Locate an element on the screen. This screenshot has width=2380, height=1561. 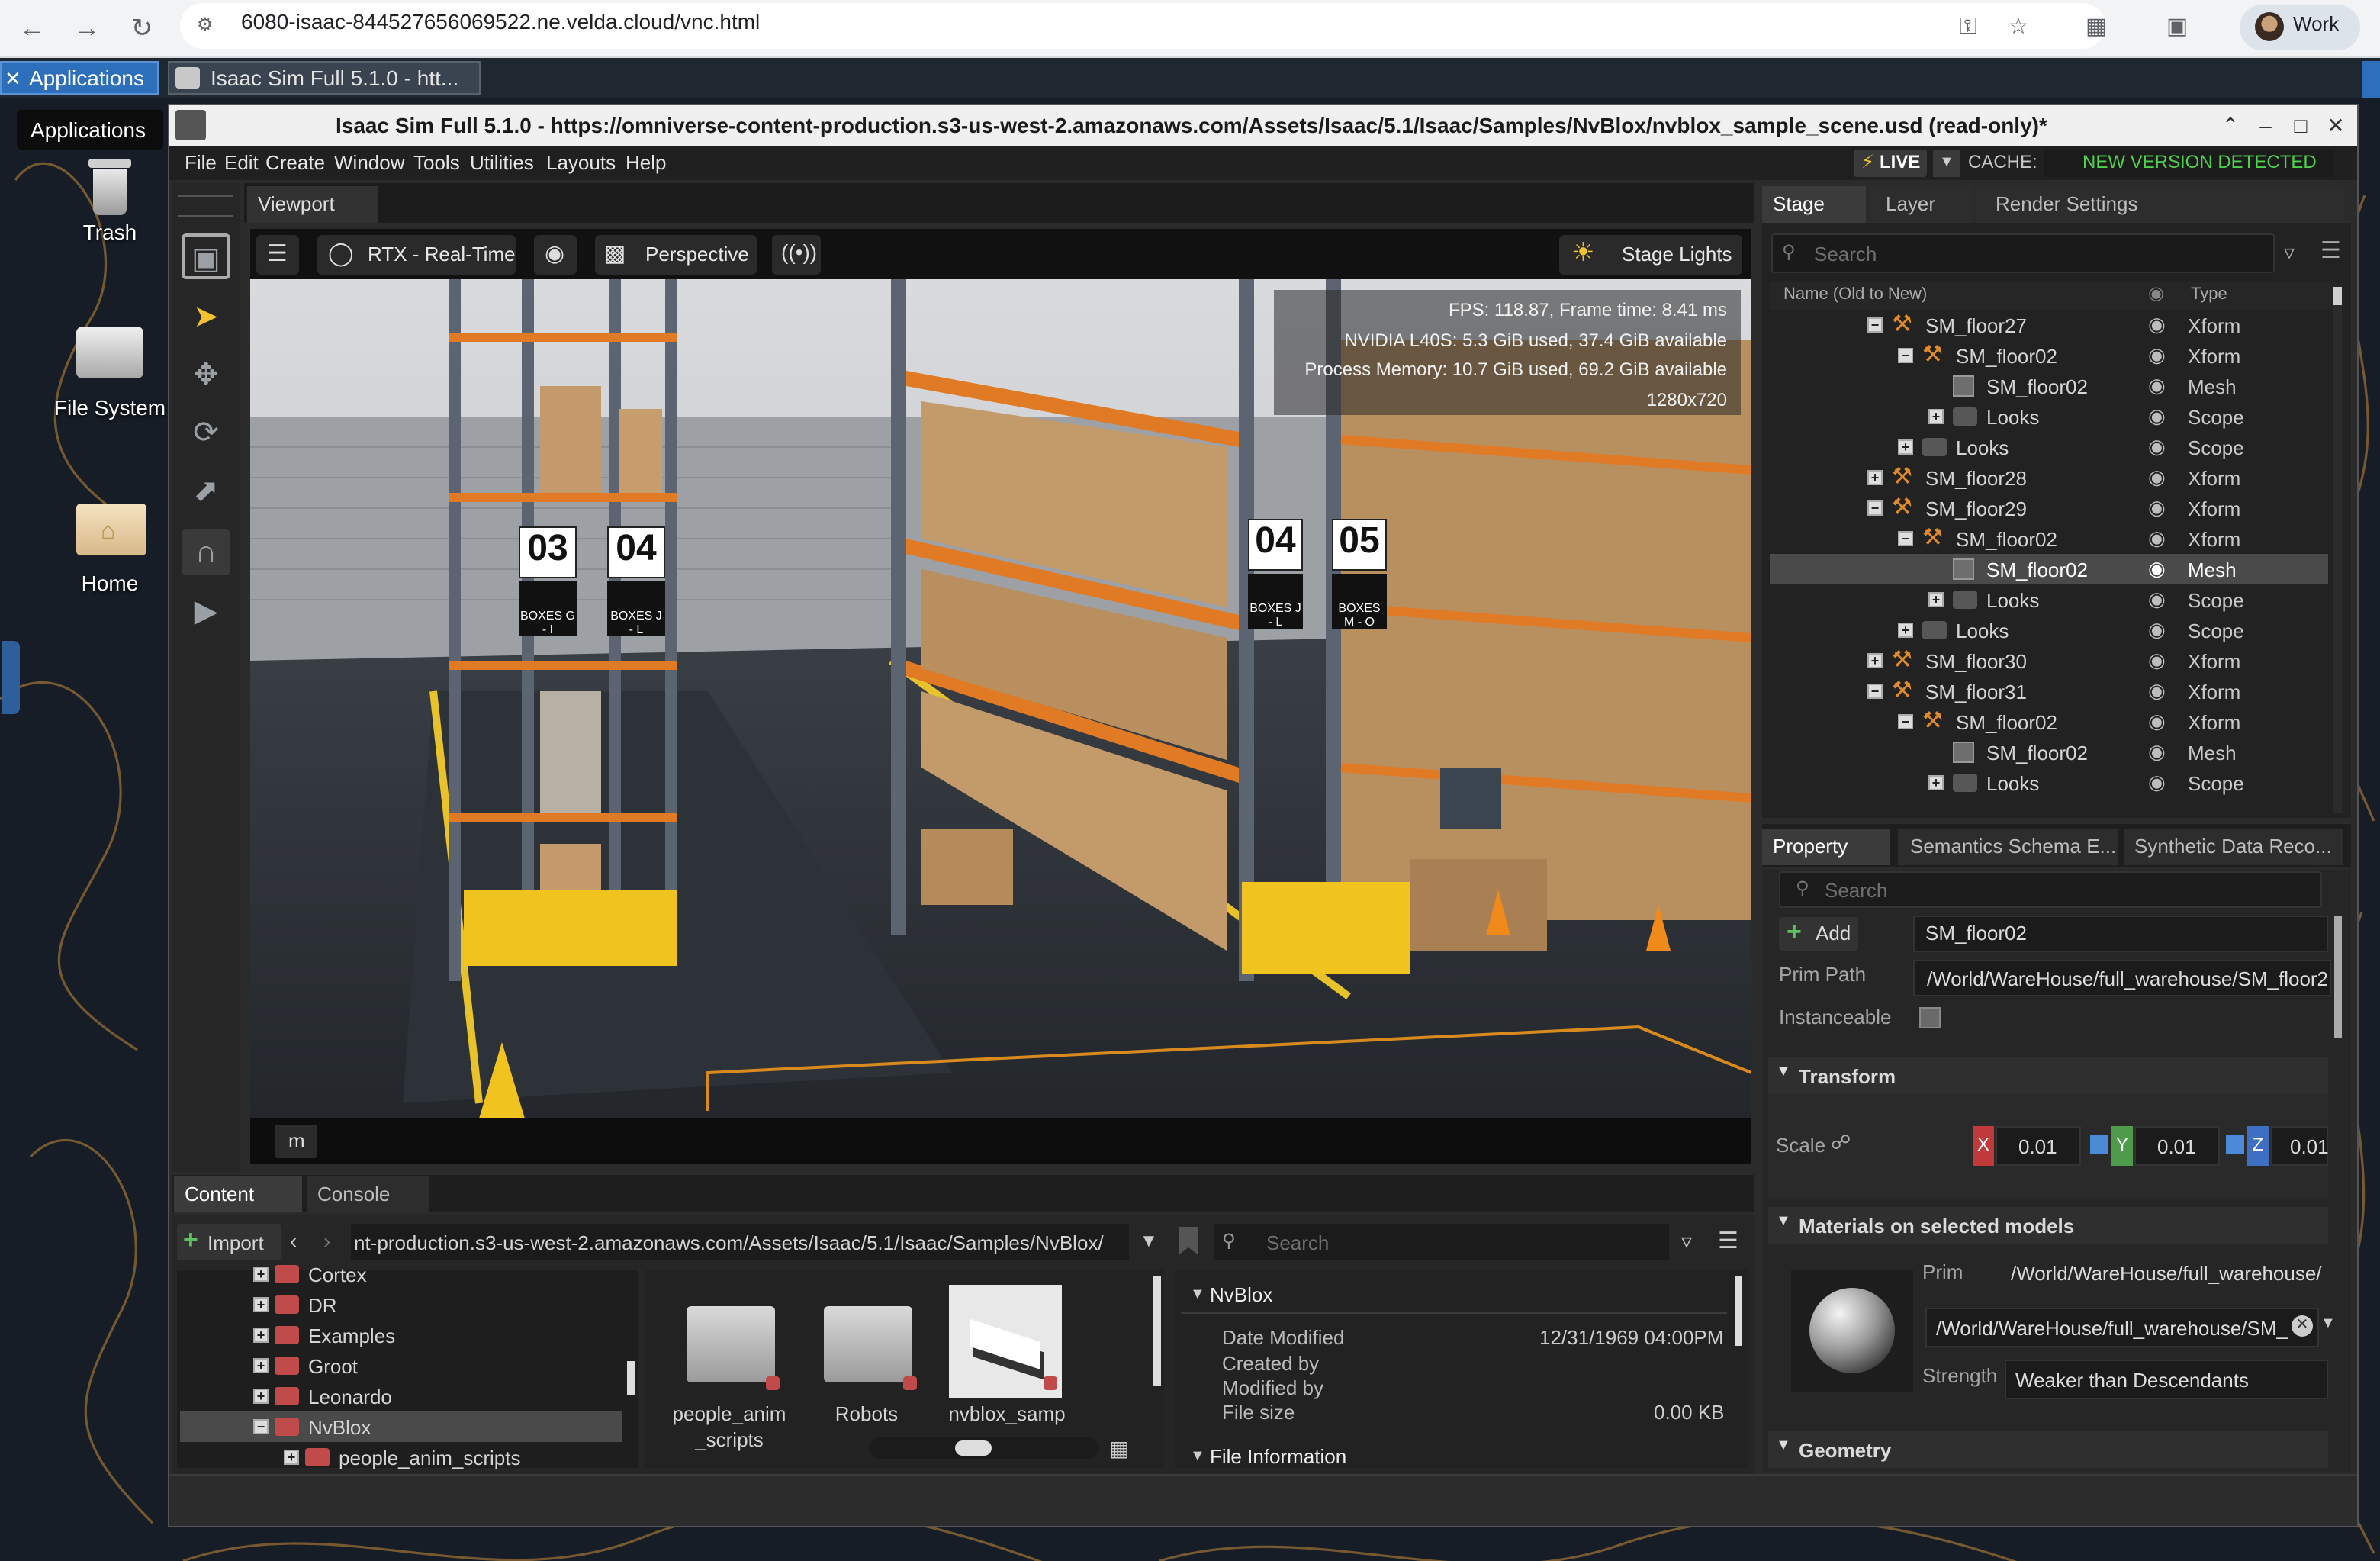
menu-layouts: Layouts is located at coordinates (581, 162).